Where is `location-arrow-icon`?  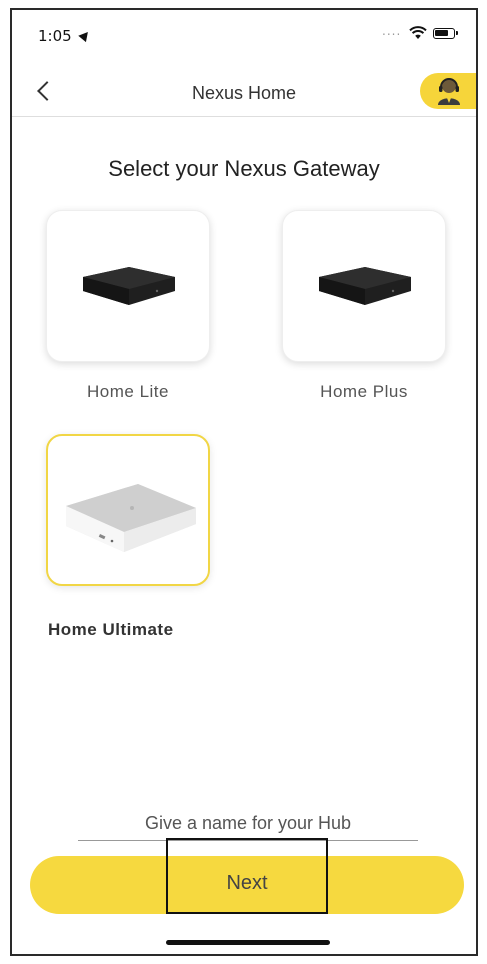 location-arrow-icon is located at coordinates (85, 35).